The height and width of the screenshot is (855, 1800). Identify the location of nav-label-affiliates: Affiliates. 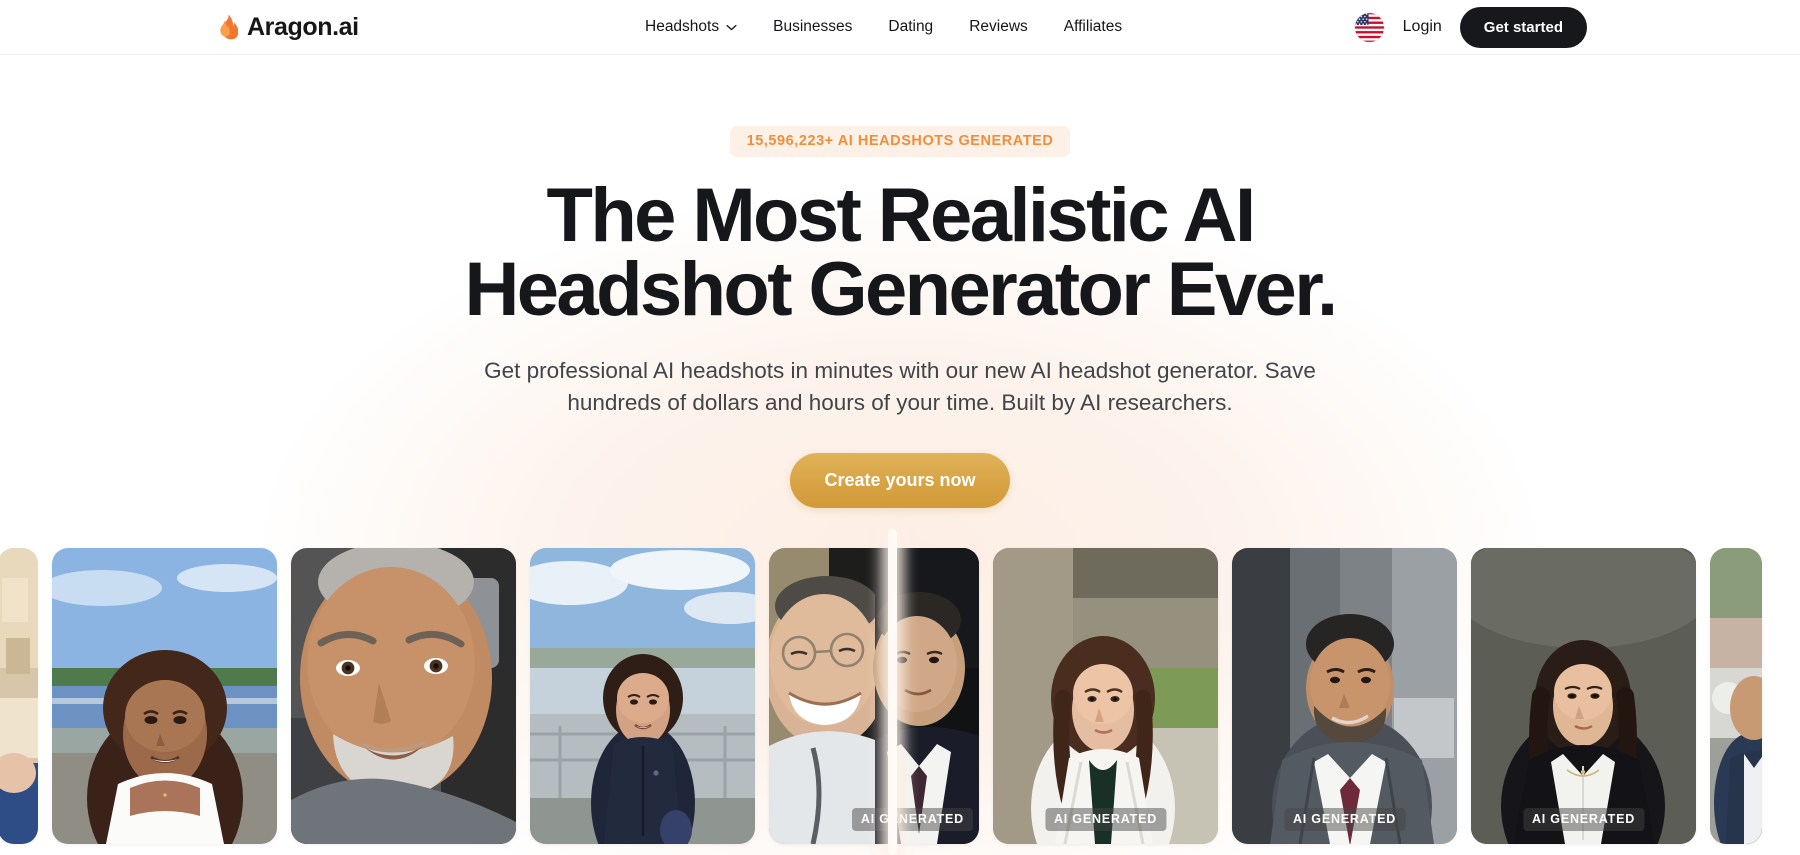
(1093, 26).